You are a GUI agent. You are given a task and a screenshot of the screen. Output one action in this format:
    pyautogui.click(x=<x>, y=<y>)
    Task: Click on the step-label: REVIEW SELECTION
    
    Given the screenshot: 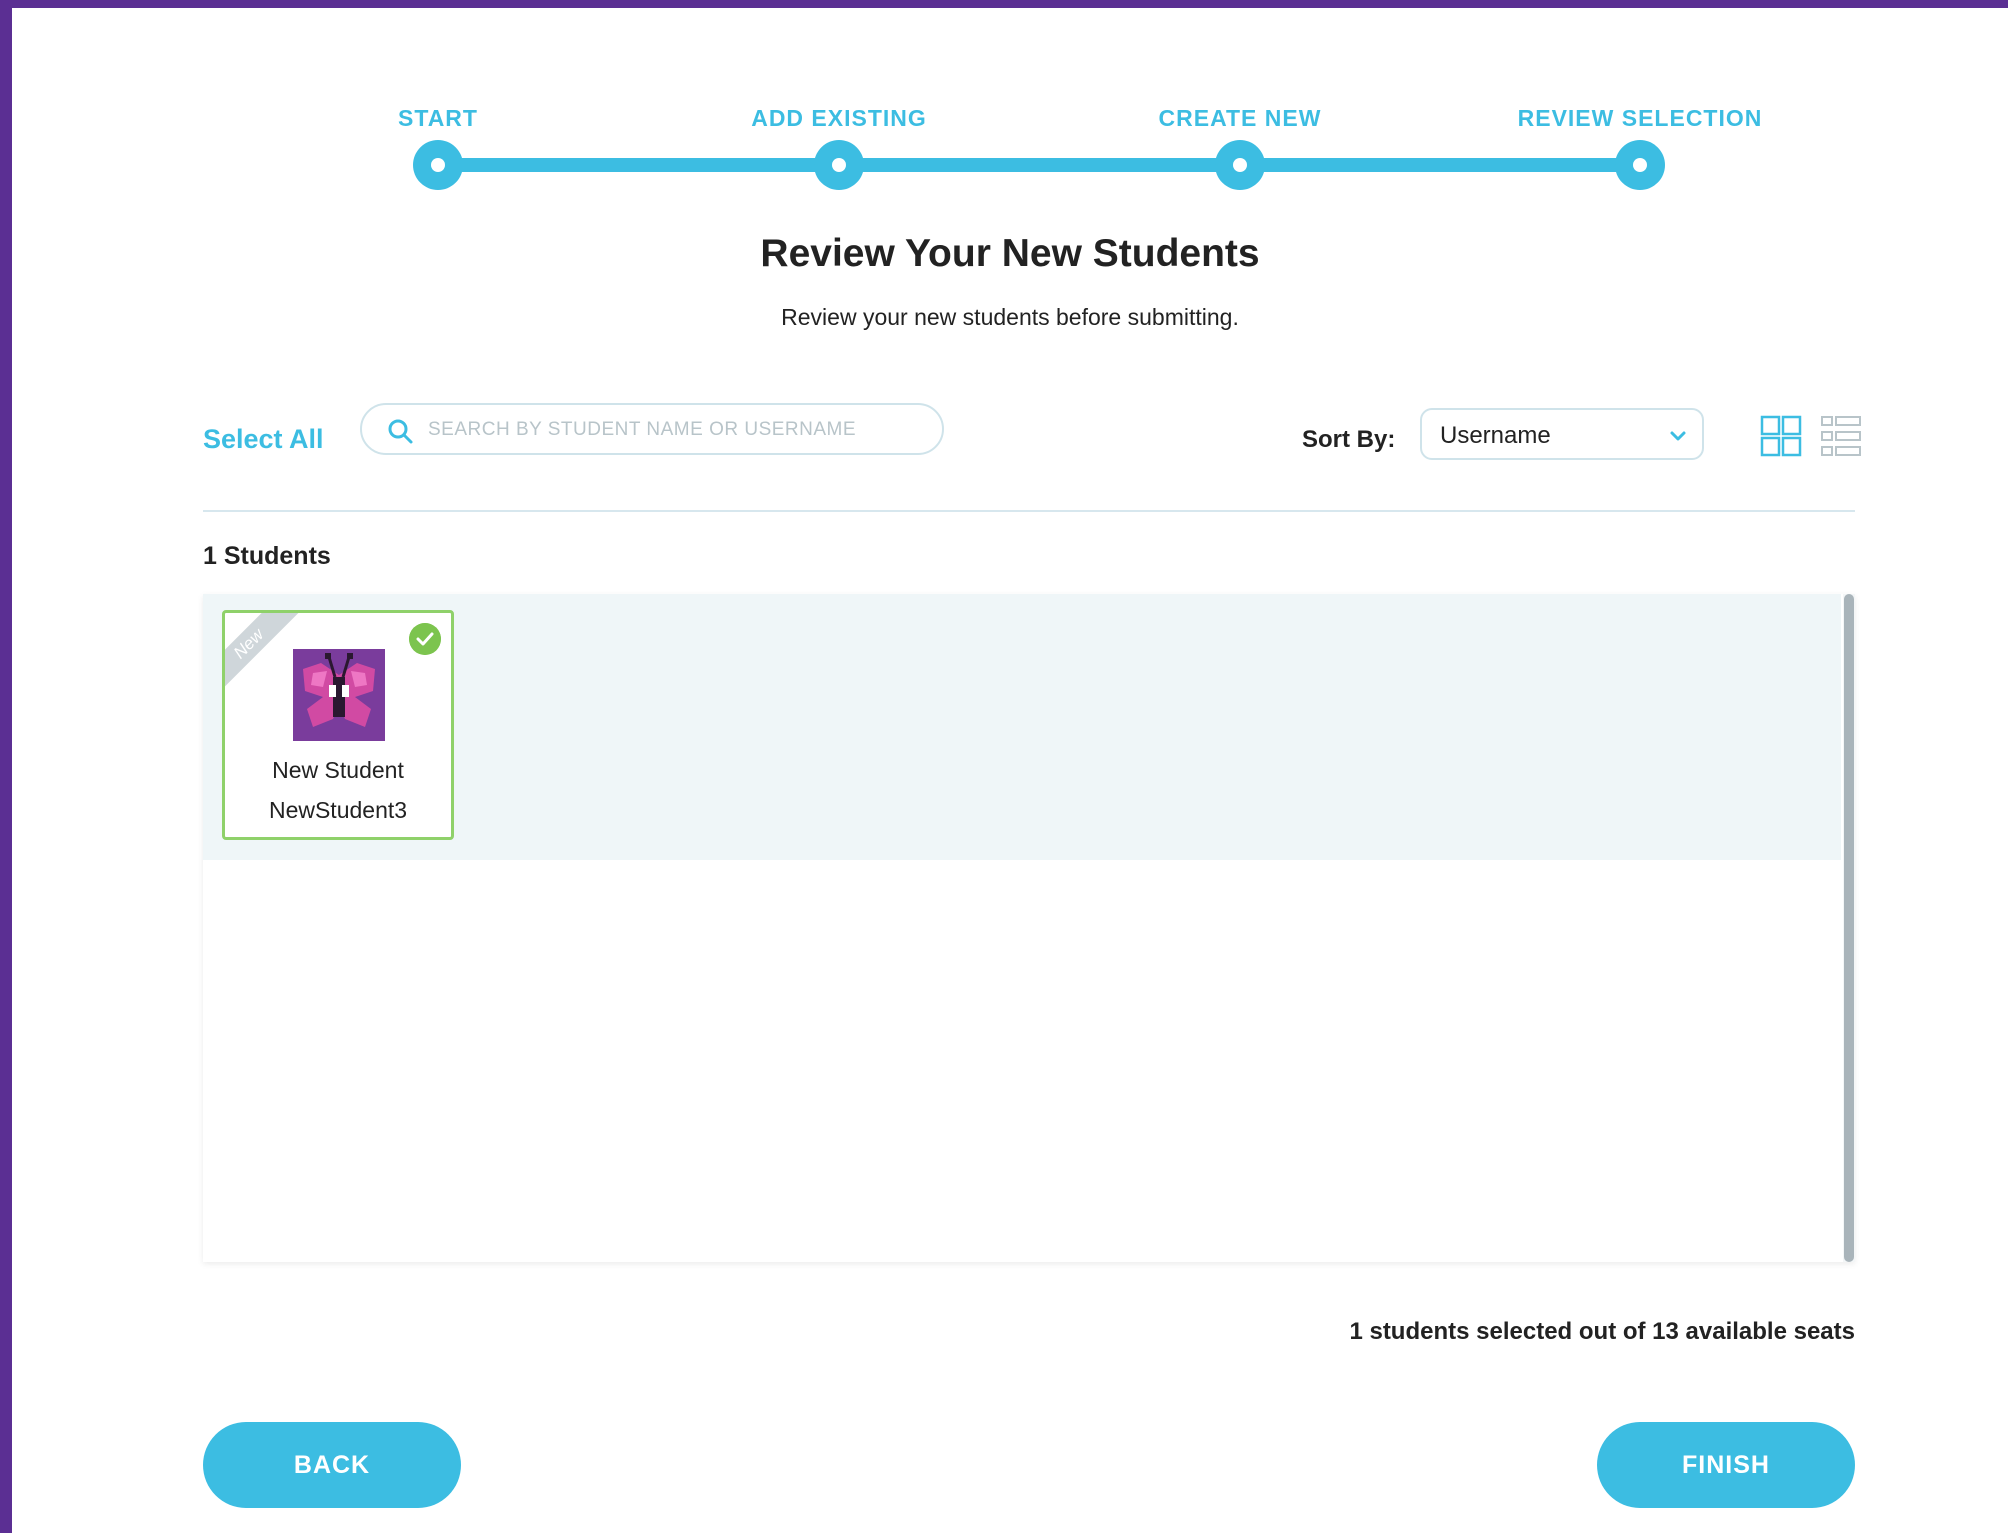 What is the action you would take?
    pyautogui.click(x=1640, y=118)
    